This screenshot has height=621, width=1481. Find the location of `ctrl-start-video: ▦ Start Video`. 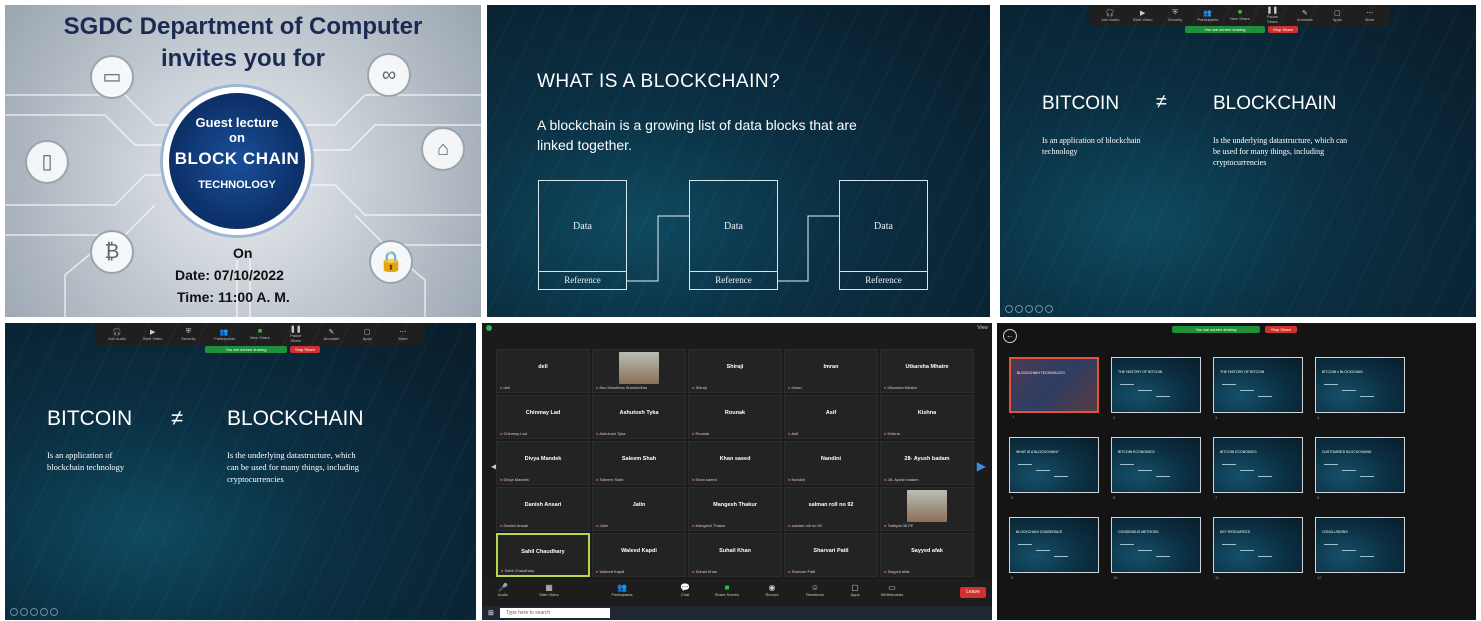

ctrl-start-video: ▦ Start Video is located at coordinates (549, 590).